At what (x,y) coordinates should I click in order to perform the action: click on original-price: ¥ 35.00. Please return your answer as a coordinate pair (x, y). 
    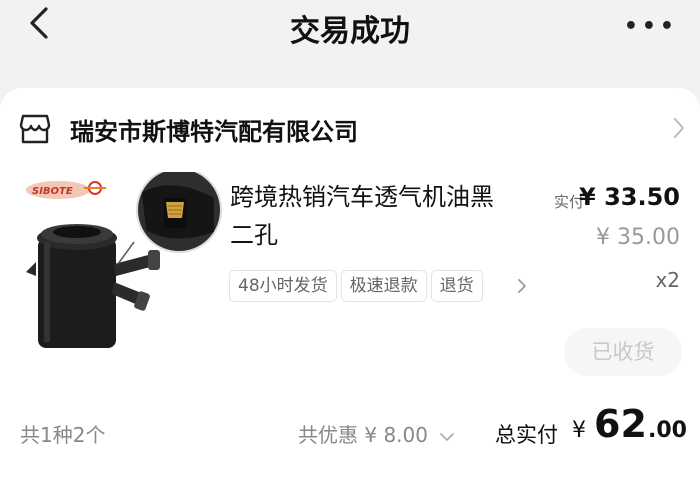
    Looking at the image, I should click on (638, 237).